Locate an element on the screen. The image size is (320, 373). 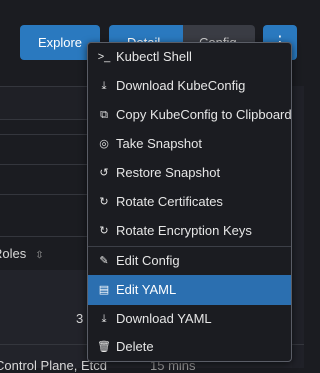
menu-item-label: Download KubeConfig is located at coordinates (181, 85).